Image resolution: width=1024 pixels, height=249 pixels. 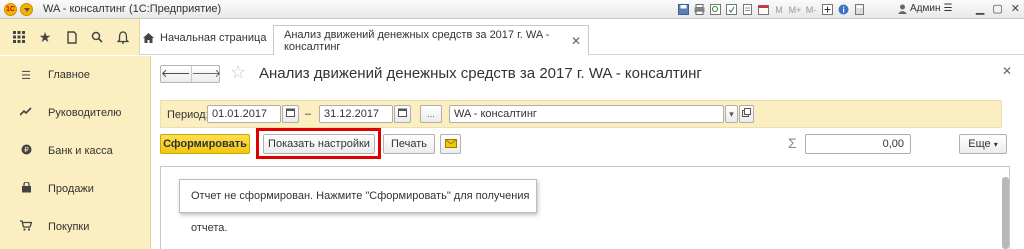 I want to click on send-email-button, so click(x=450, y=144).